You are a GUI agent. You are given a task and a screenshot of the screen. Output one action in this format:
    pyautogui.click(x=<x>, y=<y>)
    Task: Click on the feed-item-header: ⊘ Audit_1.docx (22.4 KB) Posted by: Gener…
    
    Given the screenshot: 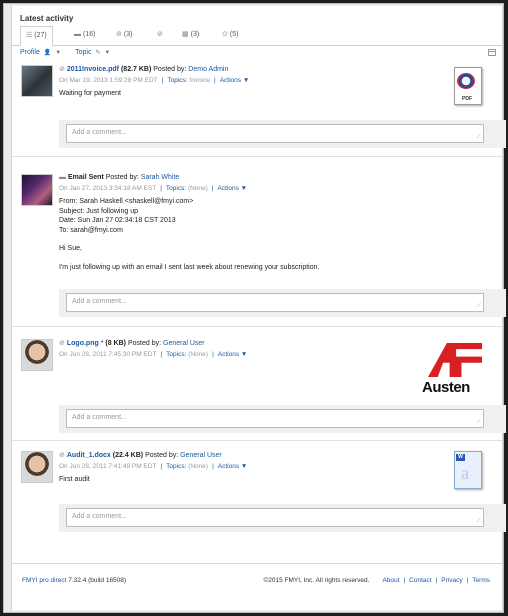 What is the action you would take?
    pyautogui.click(x=274, y=455)
    